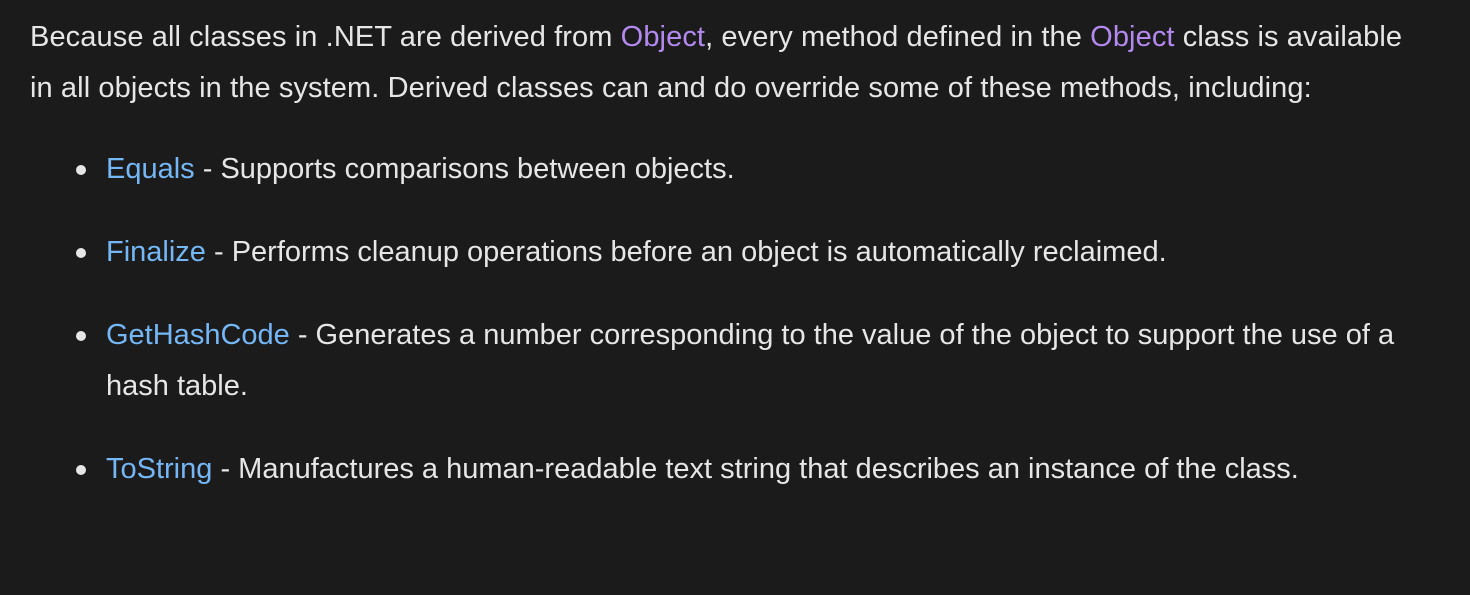 The height and width of the screenshot is (595, 1470). Describe the element at coordinates (150, 169) in the screenshot. I see `equals-link: Equals` at that location.